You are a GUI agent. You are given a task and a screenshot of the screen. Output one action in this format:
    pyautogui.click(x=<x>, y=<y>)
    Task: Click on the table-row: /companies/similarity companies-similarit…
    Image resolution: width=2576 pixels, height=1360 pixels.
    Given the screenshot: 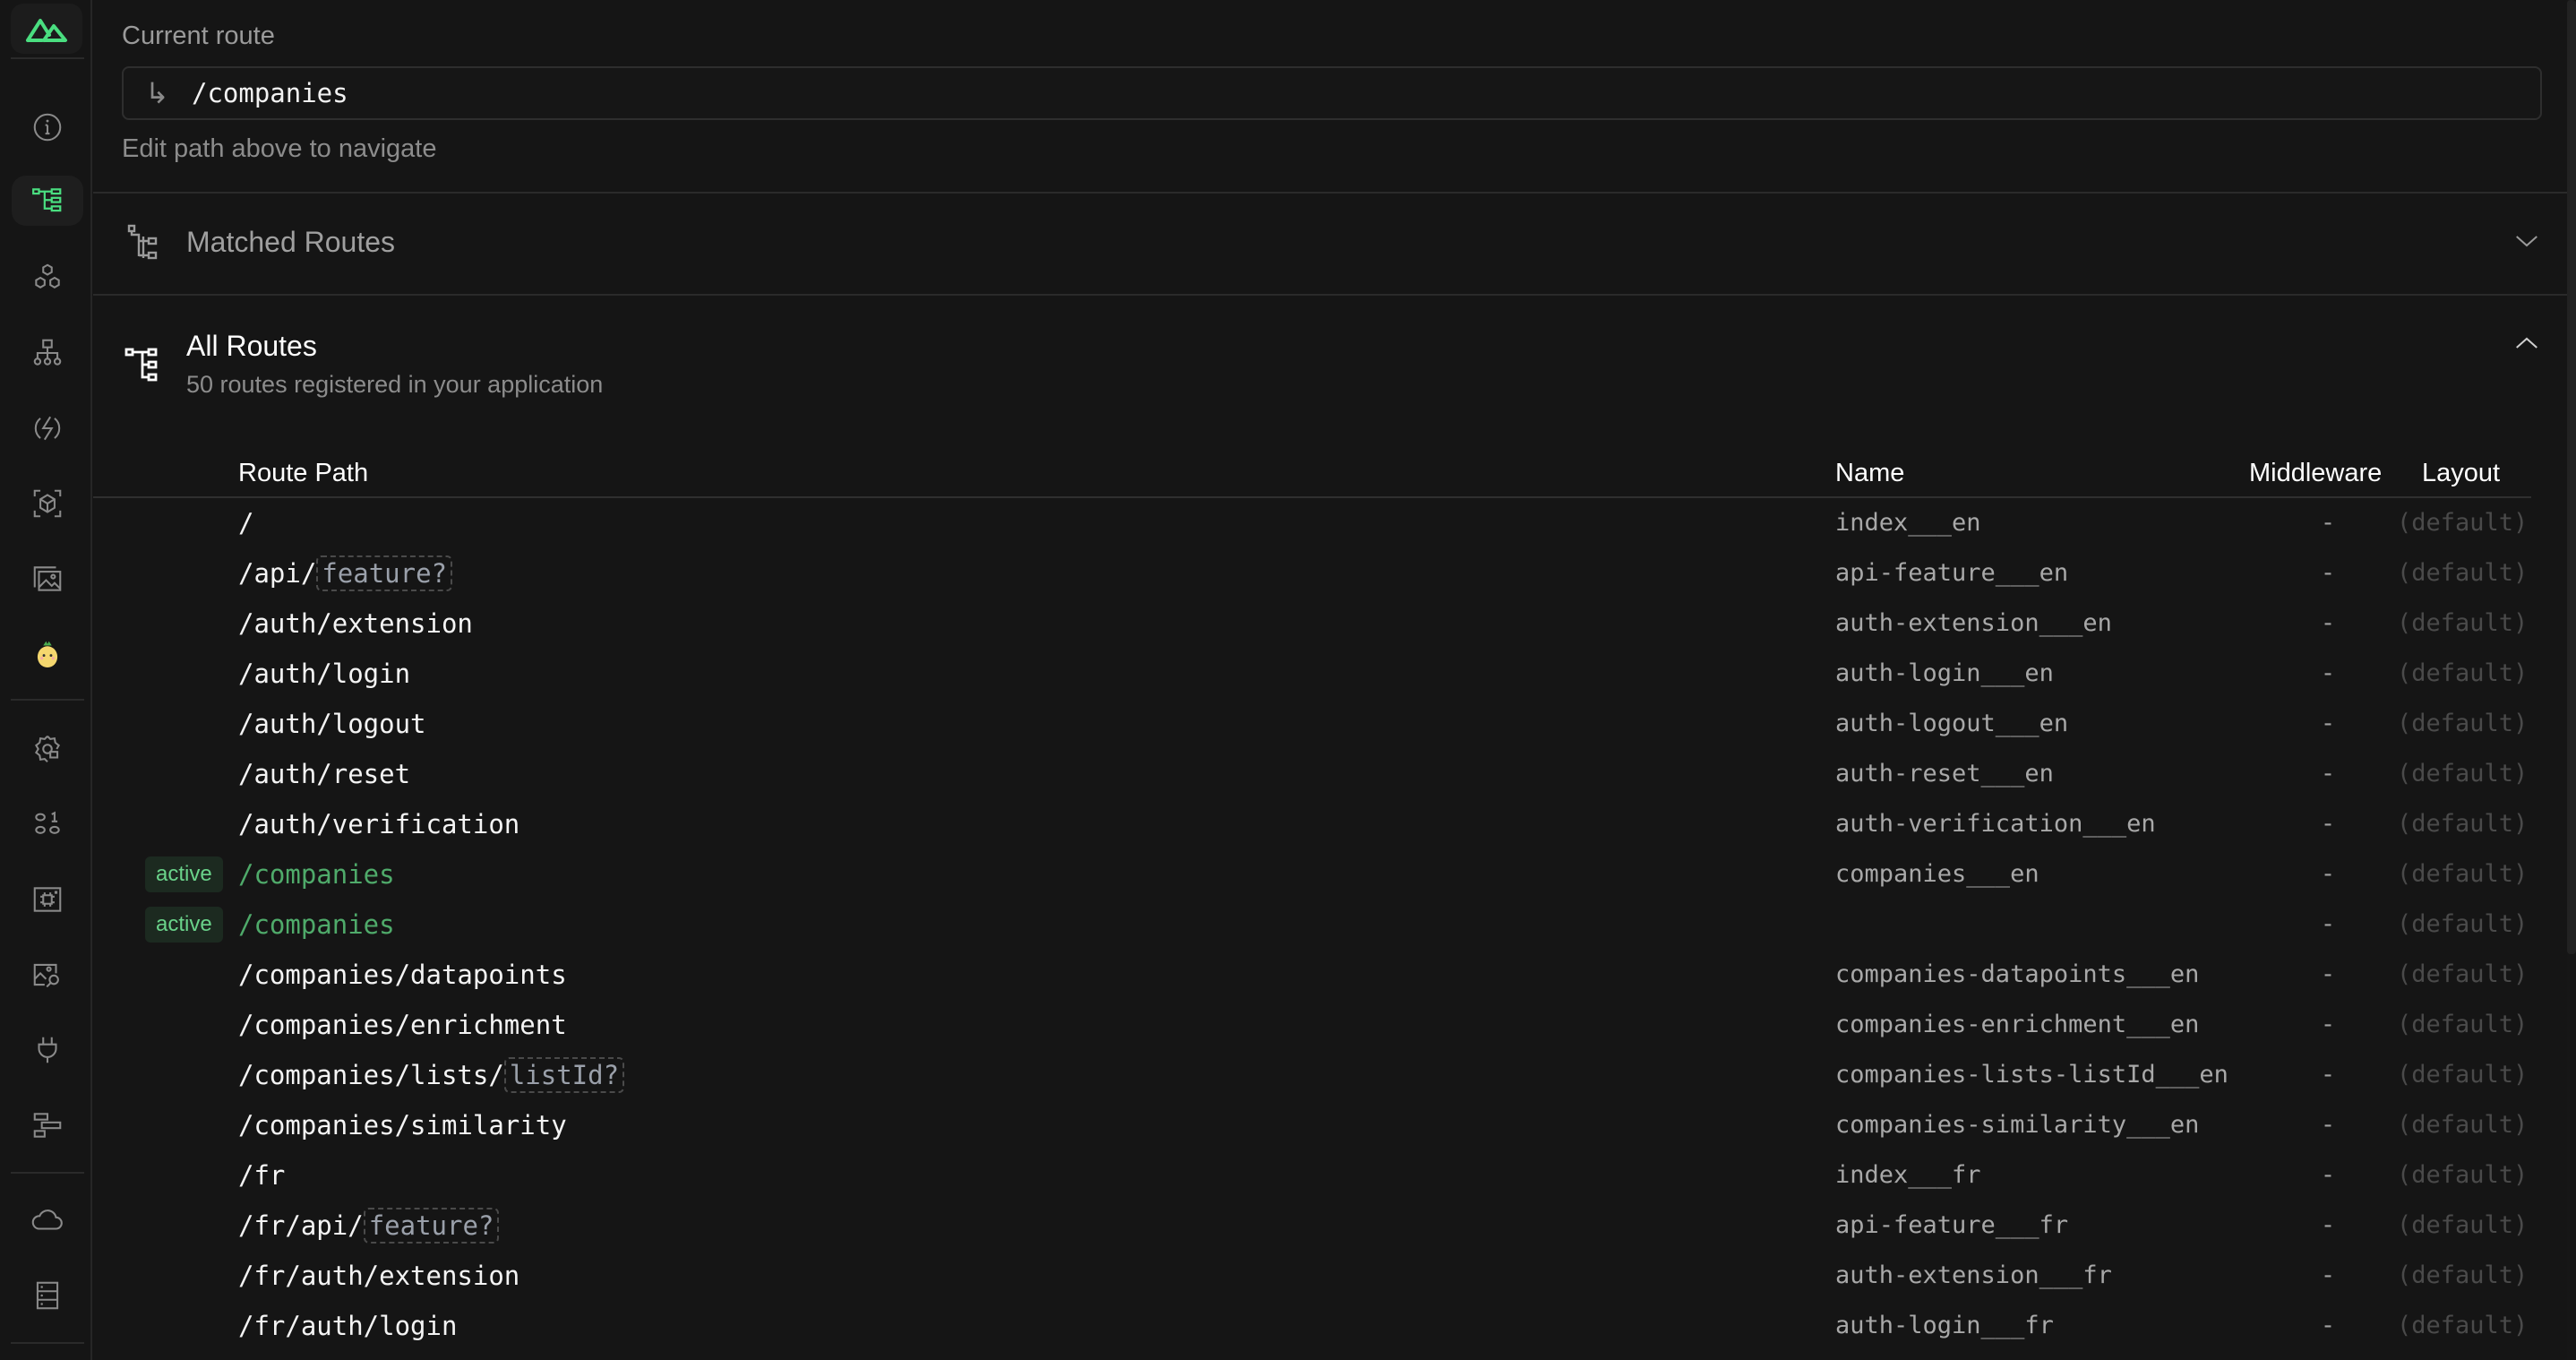 What is the action you would take?
    pyautogui.click(x=1312, y=1125)
    